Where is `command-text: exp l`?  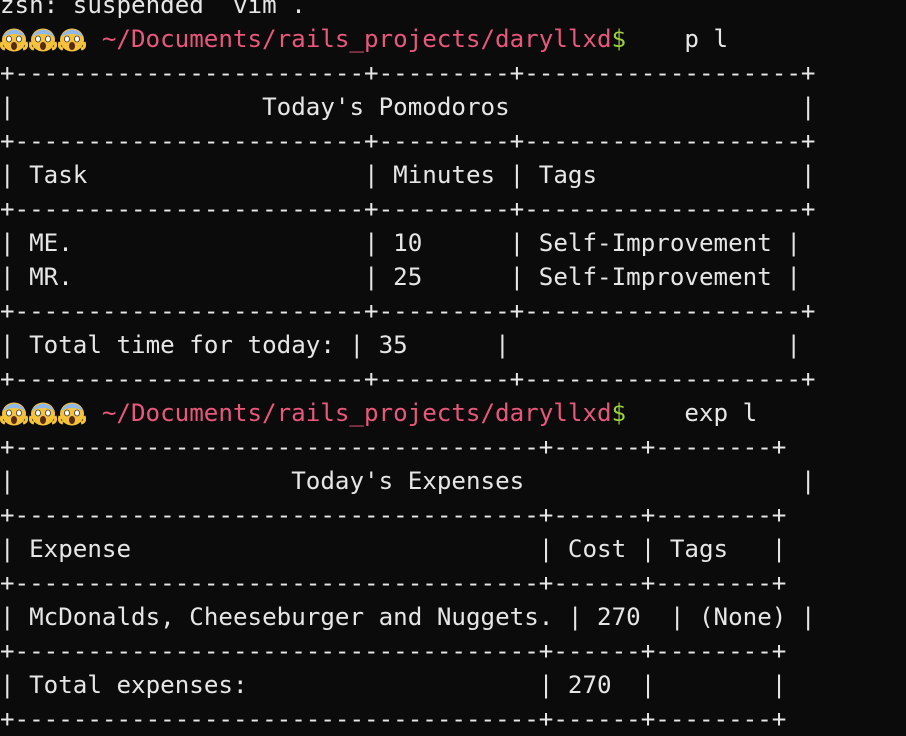 command-text: exp l is located at coordinates (692, 413).